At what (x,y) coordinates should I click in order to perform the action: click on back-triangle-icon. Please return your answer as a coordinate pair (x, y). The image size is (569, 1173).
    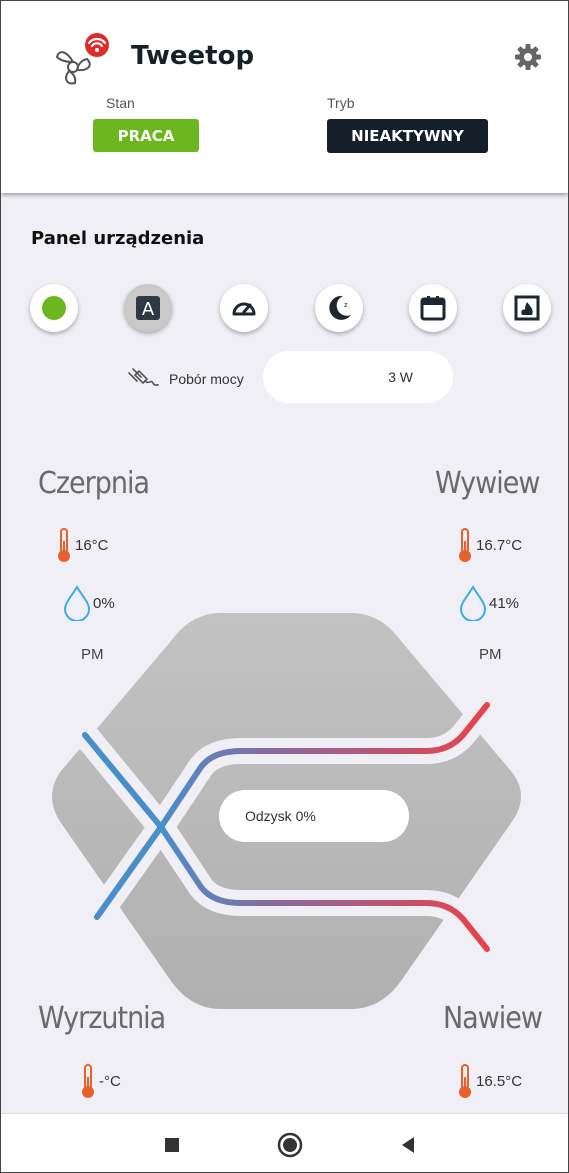
    Looking at the image, I should click on (408, 1145).